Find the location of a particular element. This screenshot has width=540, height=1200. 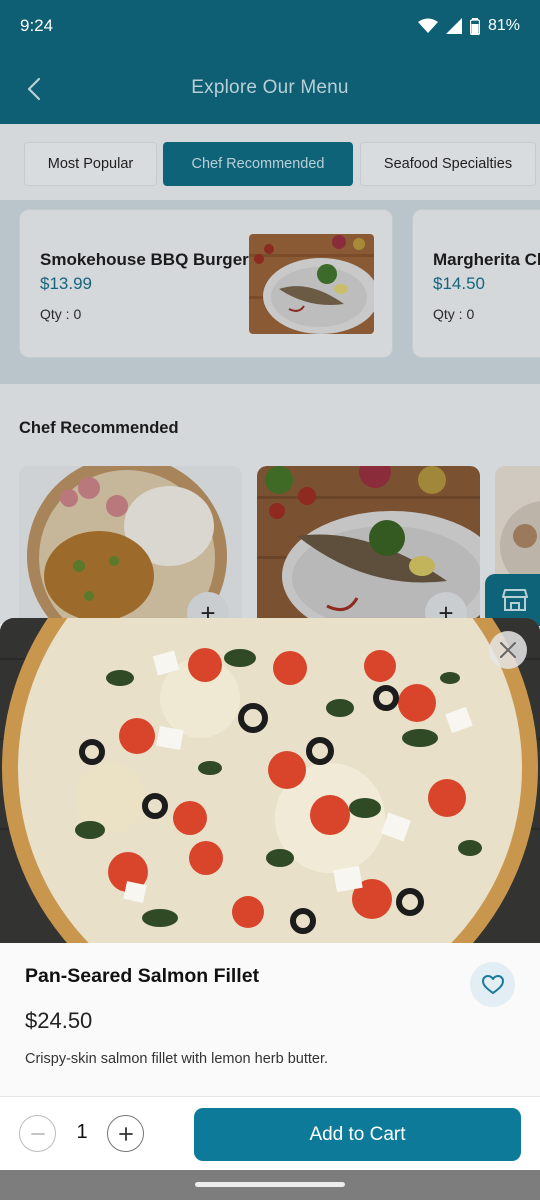

home-handle is located at coordinates (270, 1184).